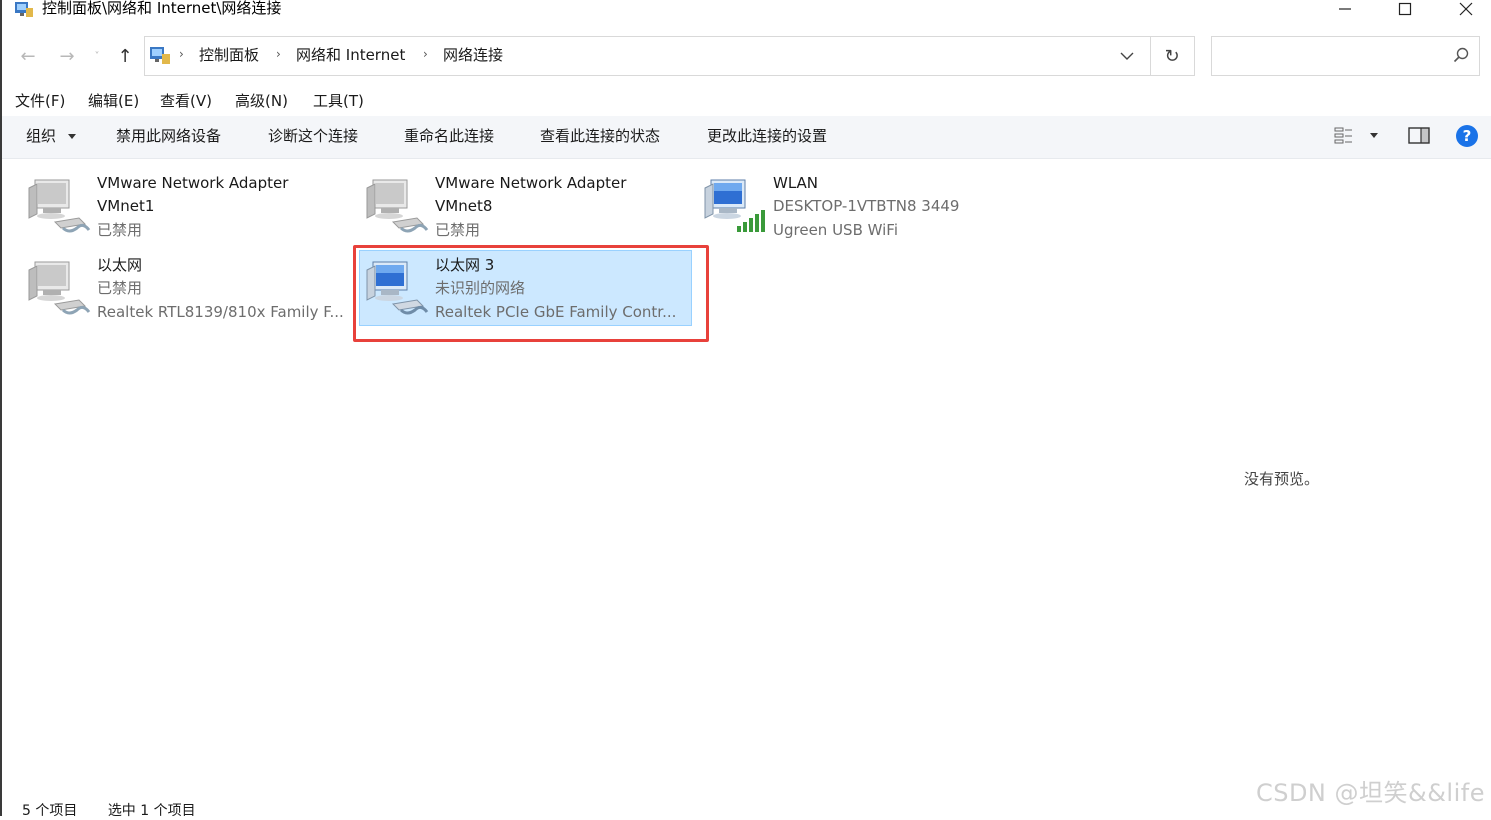  I want to click on refresh-button: ↻, so click(1172, 56).